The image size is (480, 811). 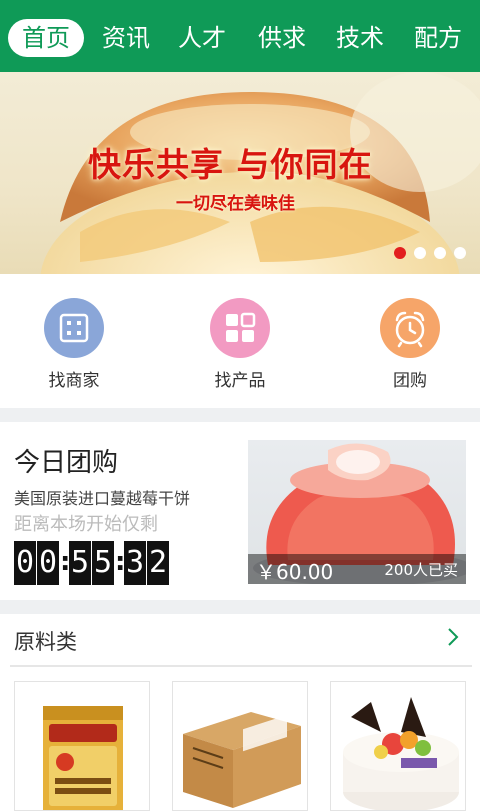 I want to click on category-title: 原料类, so click(x=45, y=642).